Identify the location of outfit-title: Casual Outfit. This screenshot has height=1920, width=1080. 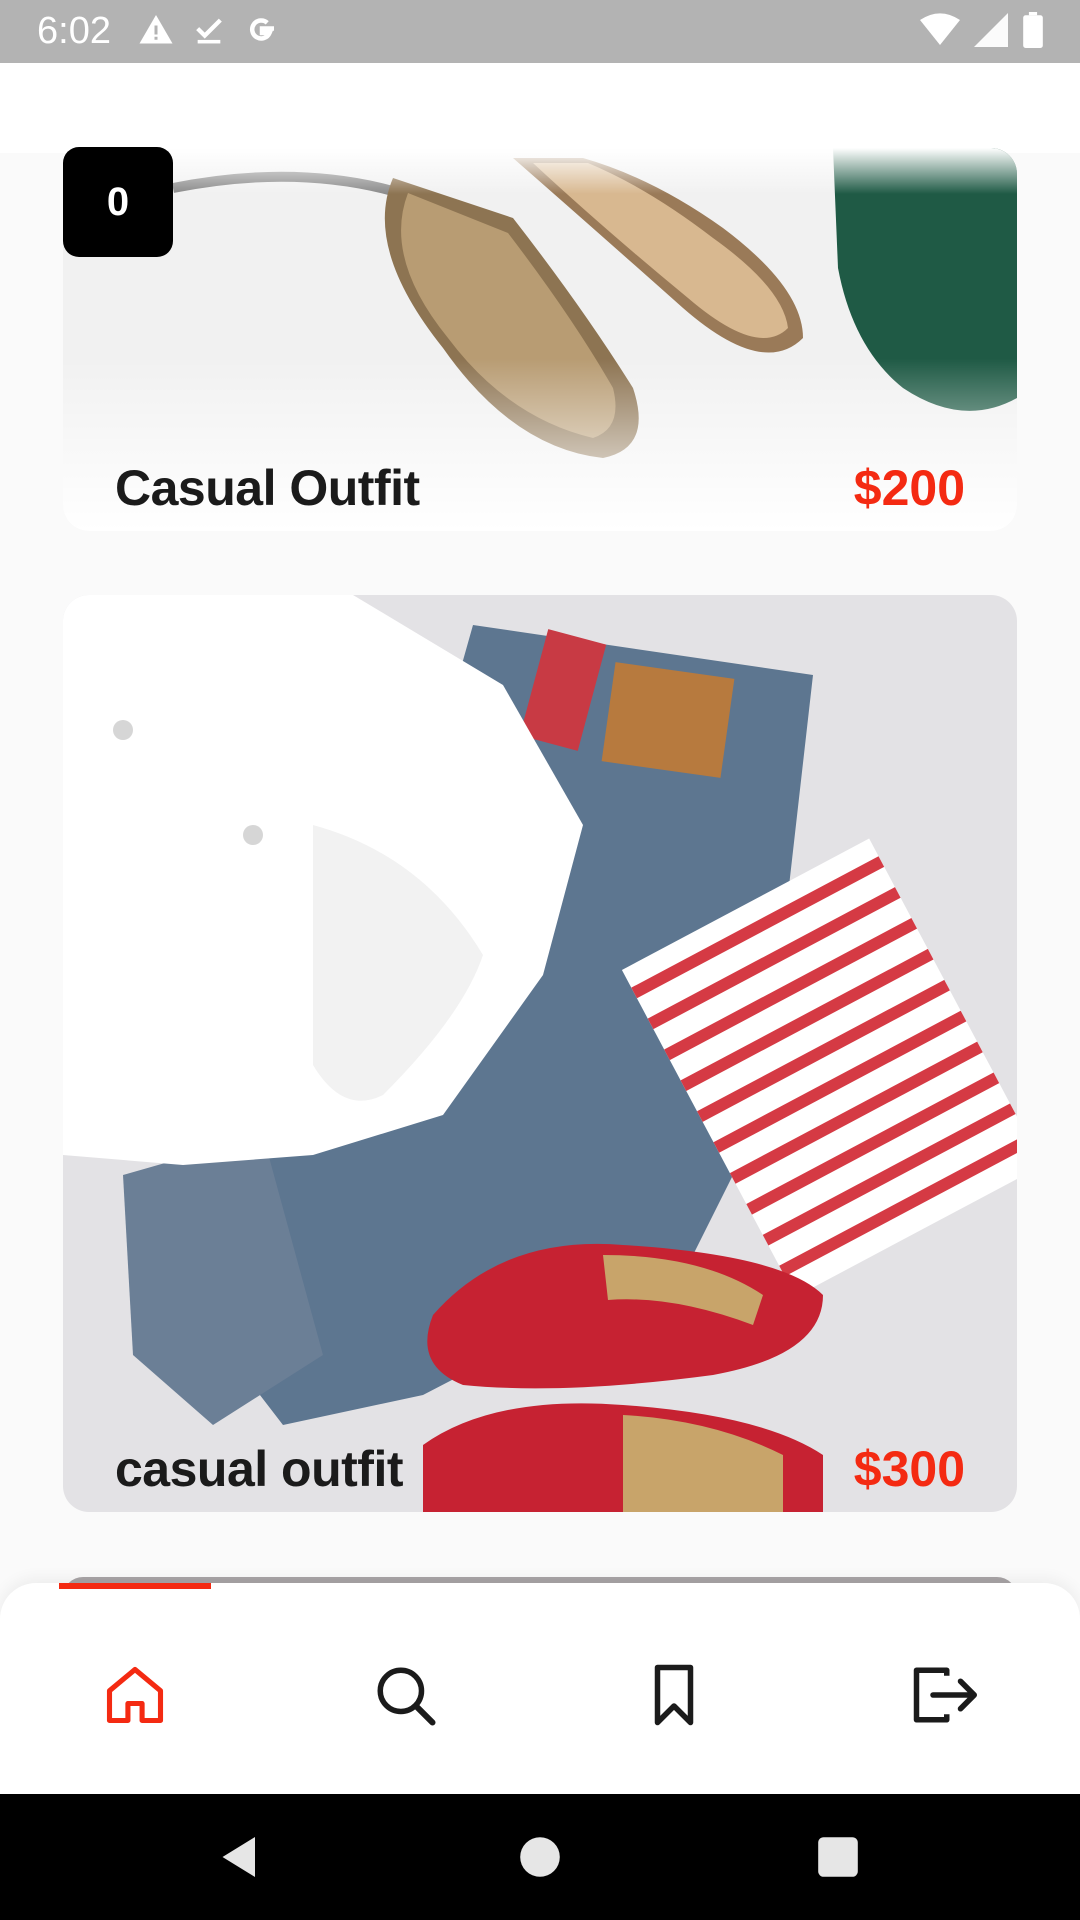
(267, 488).